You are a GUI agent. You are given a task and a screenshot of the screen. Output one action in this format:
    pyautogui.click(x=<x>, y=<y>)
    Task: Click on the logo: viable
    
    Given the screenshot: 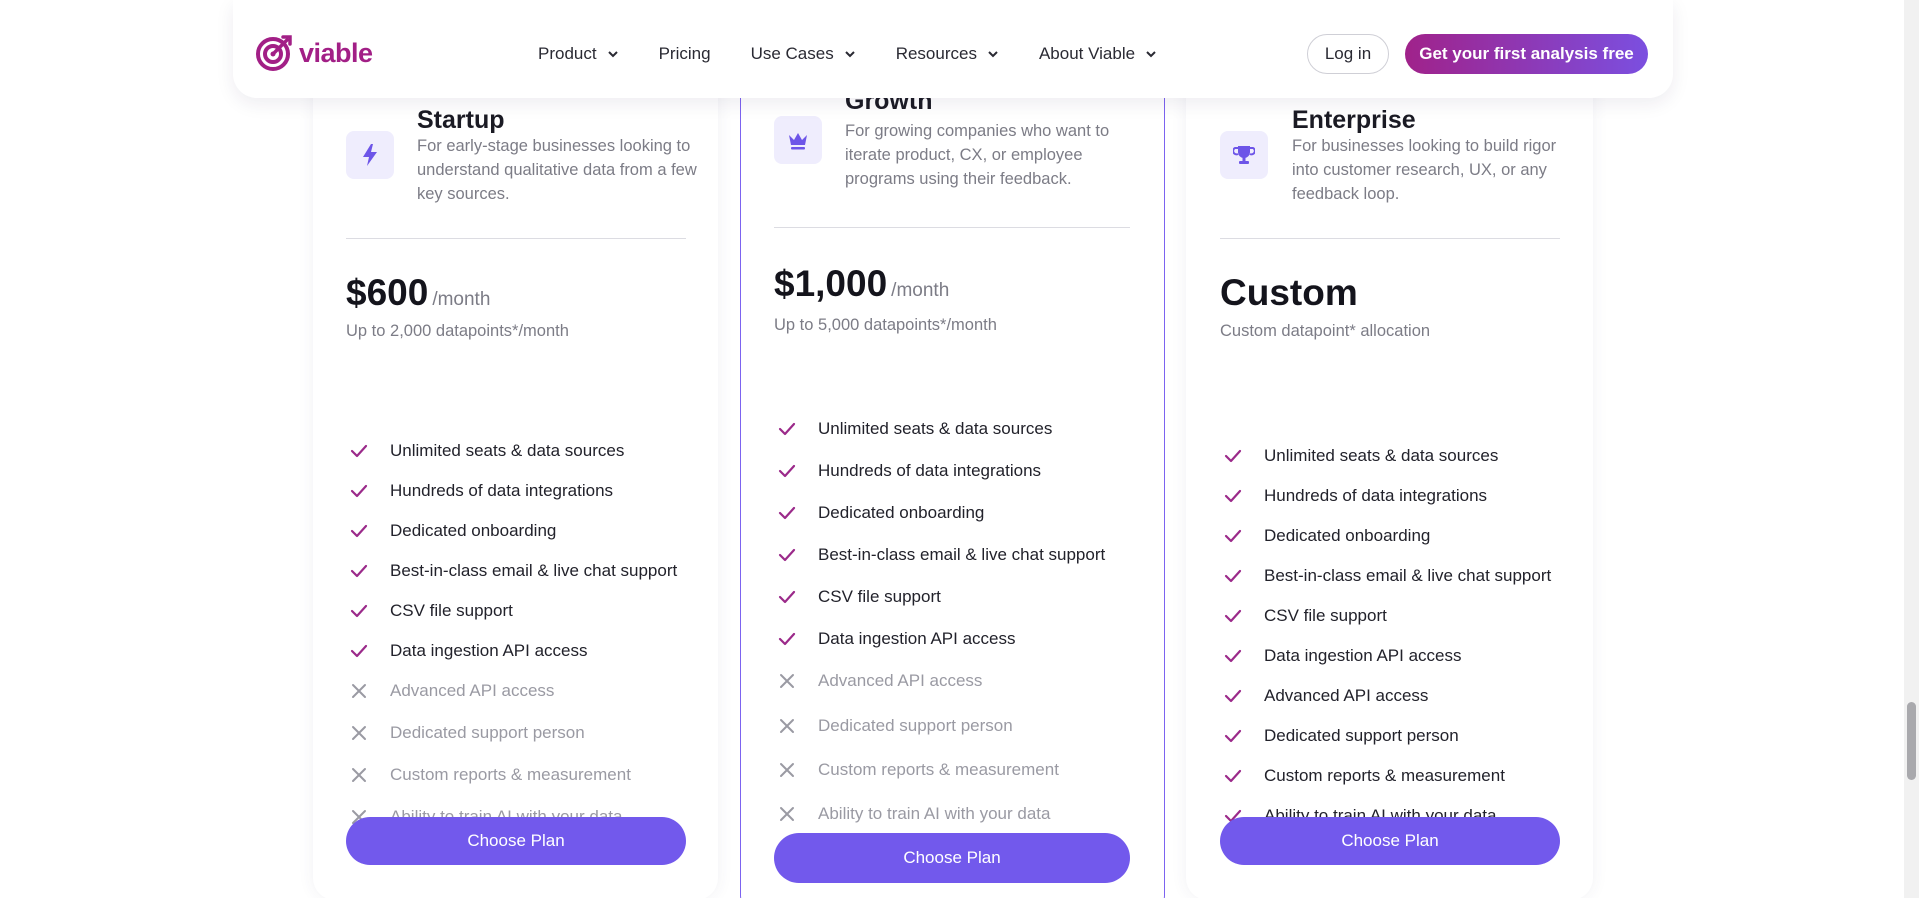 What is the action you would take?
    pyautogui.click(x=314, y=53)
    